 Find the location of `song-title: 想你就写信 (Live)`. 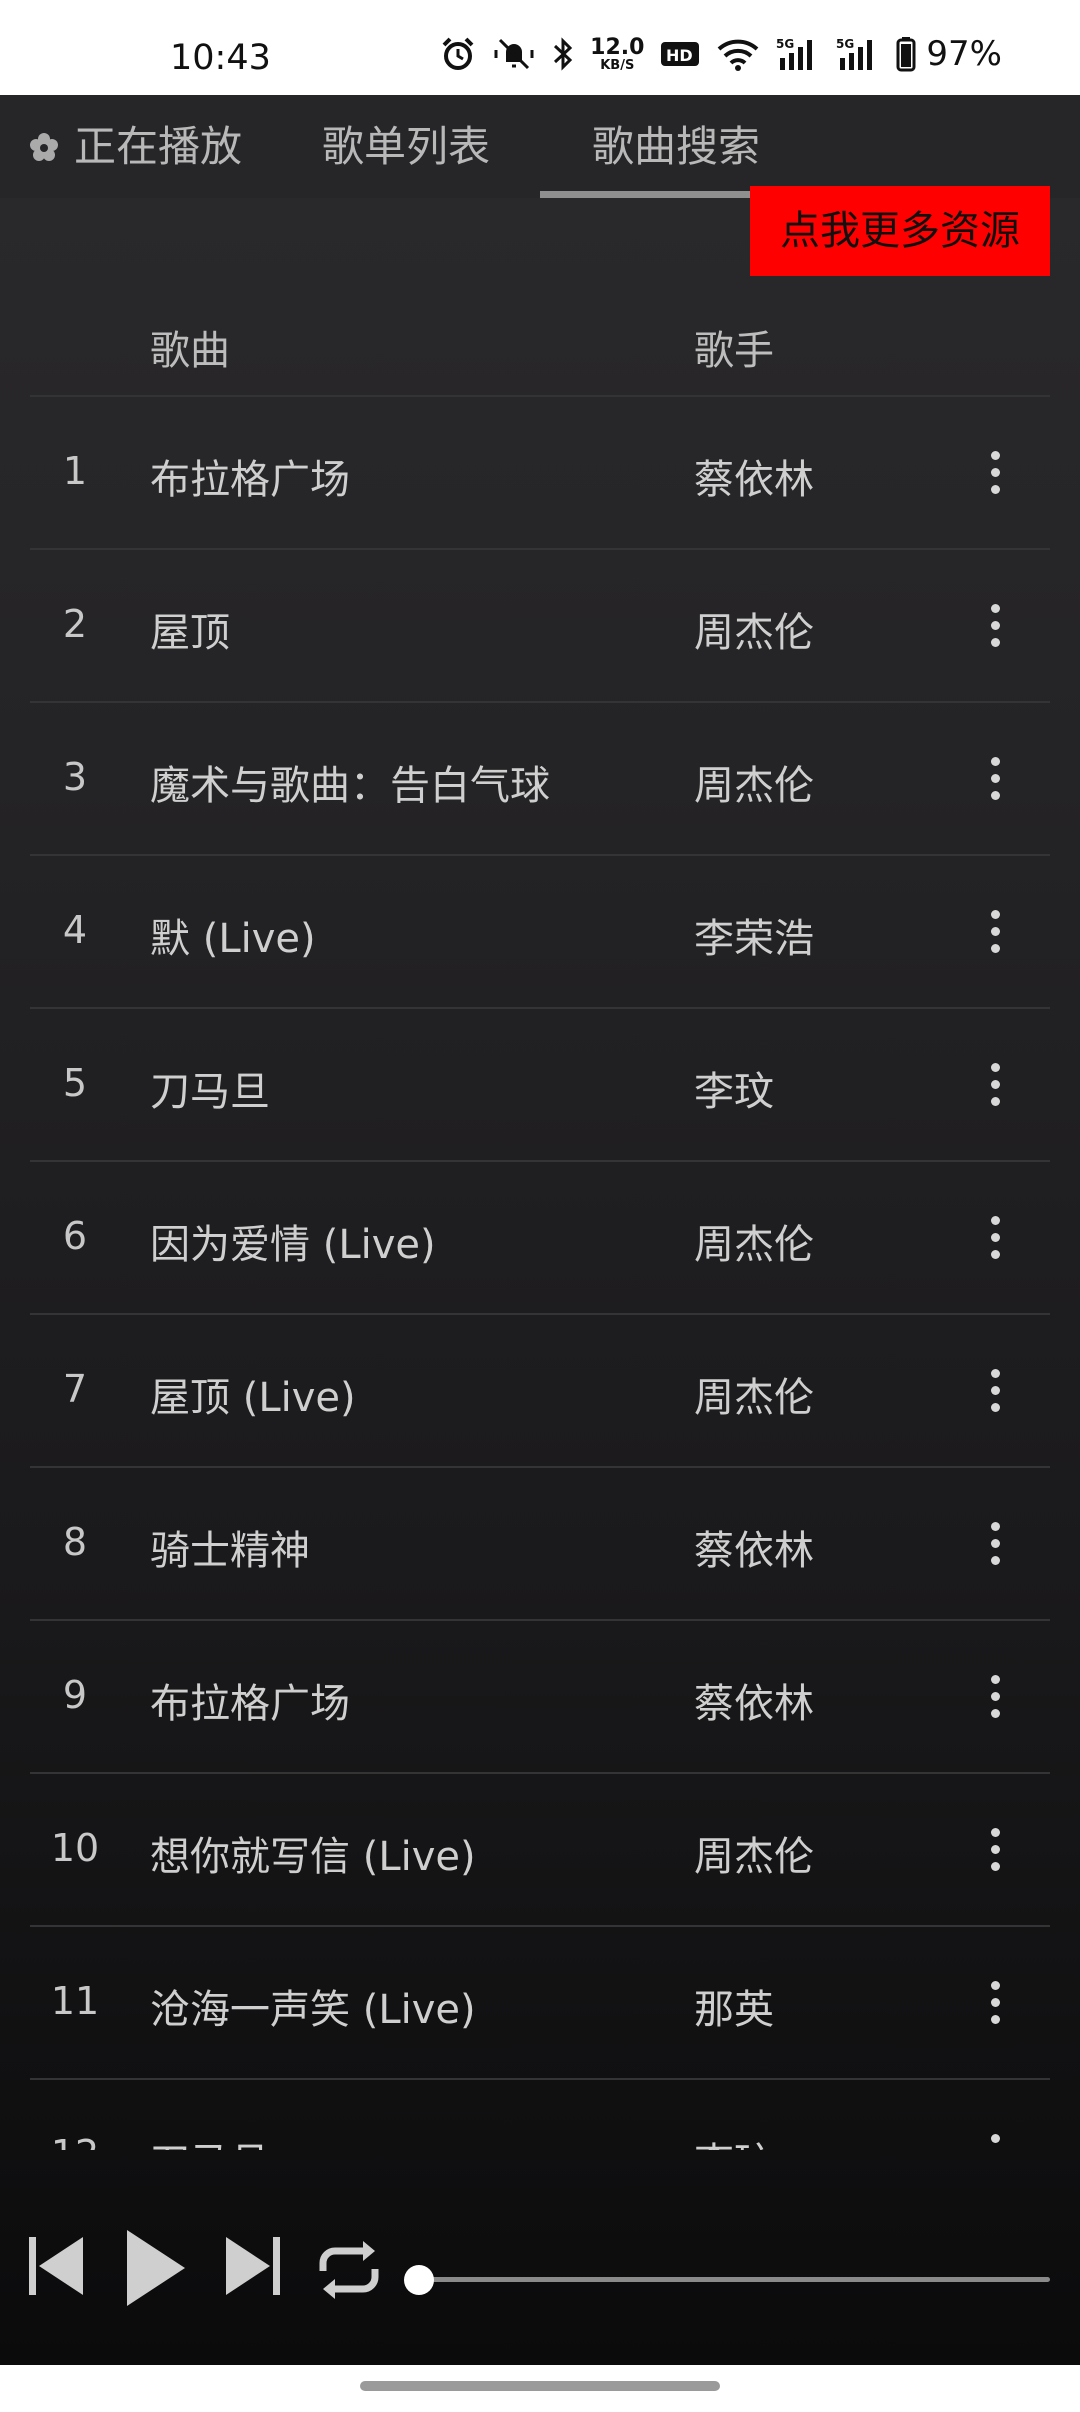

song-title: 想你就写信 (Live) is located at coordinates (313, 1857).